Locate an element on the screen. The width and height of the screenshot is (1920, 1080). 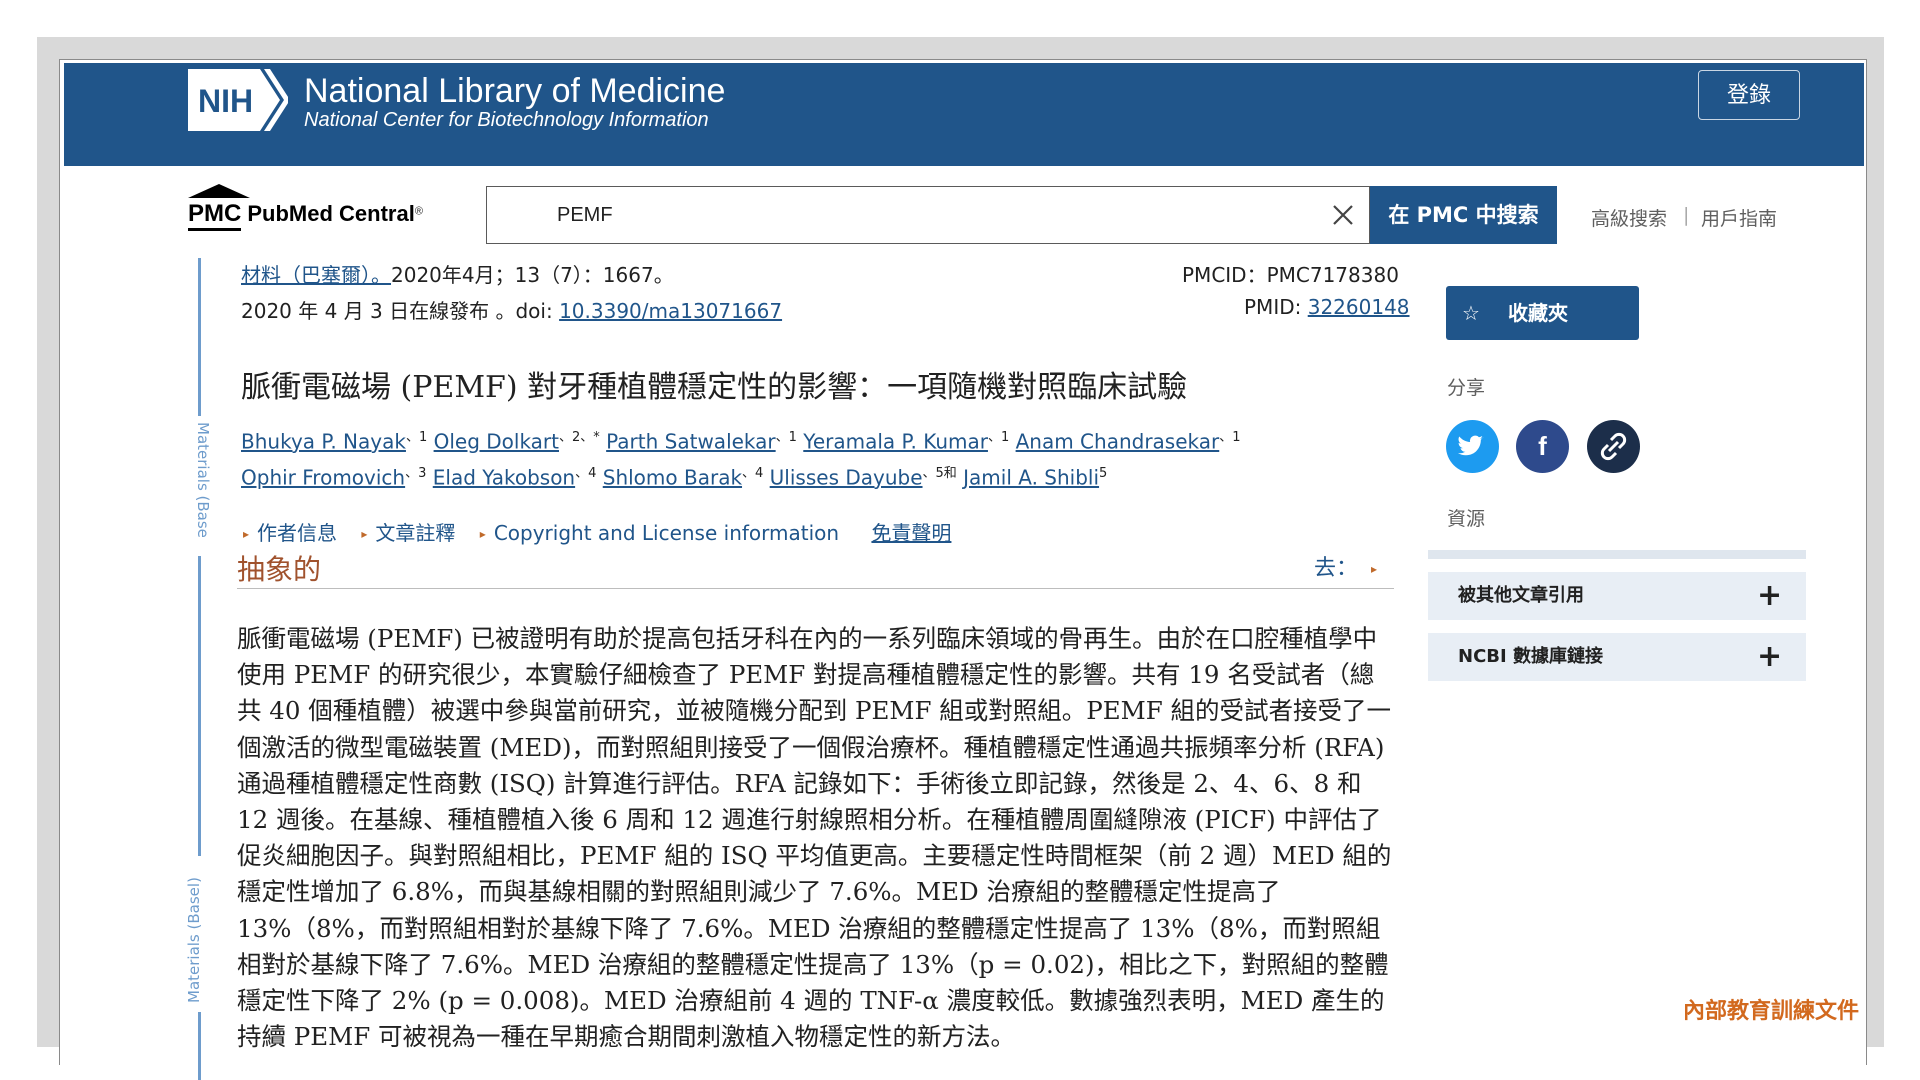
author-link: Parth Satwalekar is located at coordinates (691, 442).